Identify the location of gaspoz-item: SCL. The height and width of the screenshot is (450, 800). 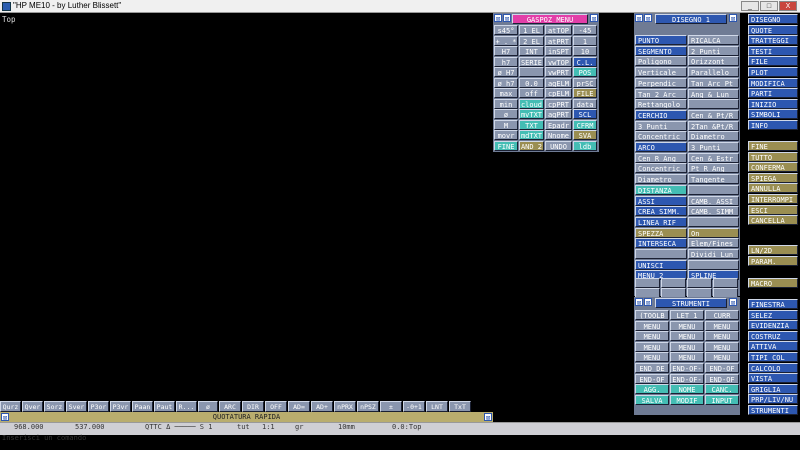
(585, 114).